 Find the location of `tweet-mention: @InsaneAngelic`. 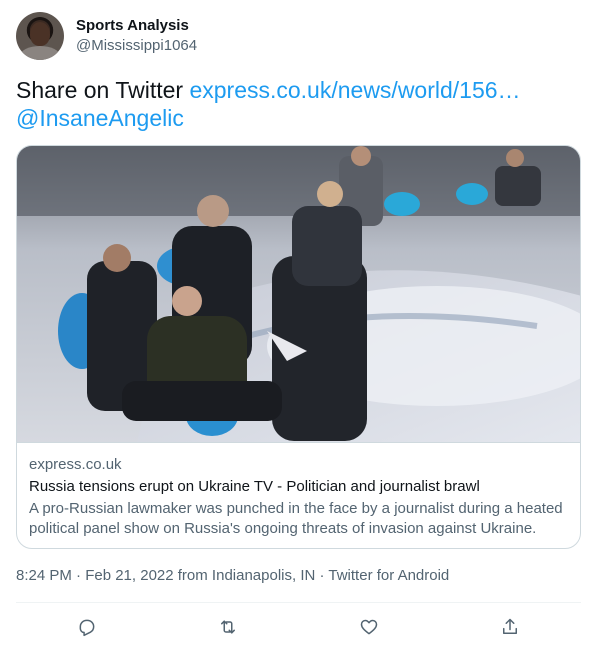

tweet-mention: @InsaneAngelic is located at coordinates (100, 118).